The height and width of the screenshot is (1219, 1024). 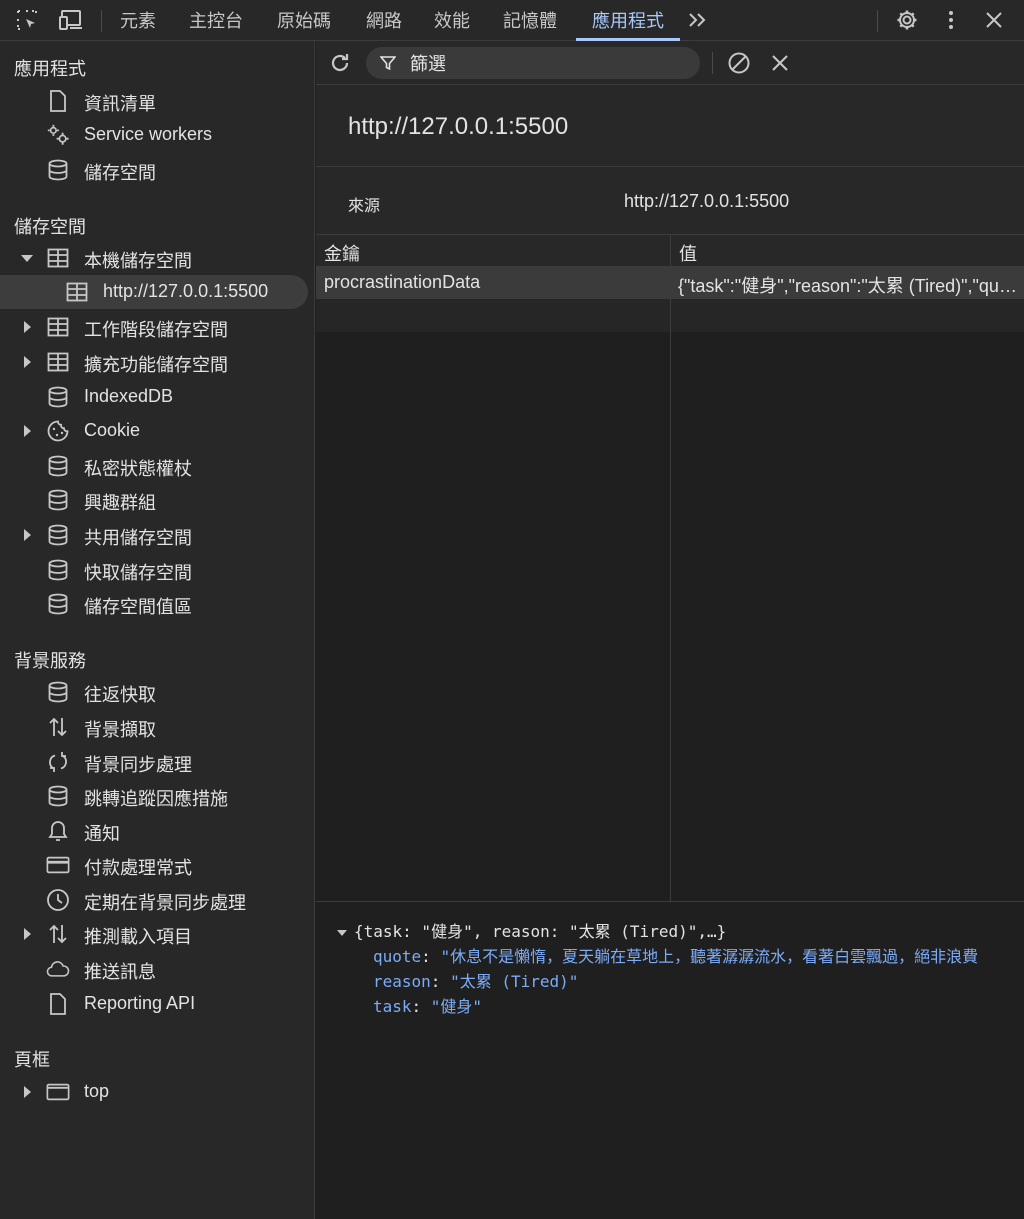 I want to click on sidebar-item-label: Service workers, so click(x=148, y=134).